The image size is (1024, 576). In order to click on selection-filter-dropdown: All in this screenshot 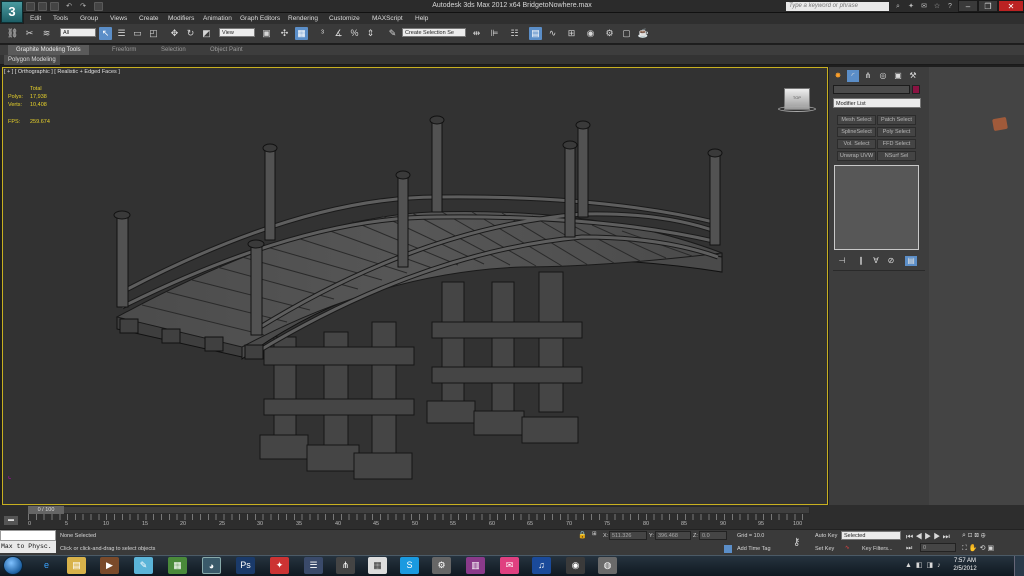, I will do `click(78, 32)`.